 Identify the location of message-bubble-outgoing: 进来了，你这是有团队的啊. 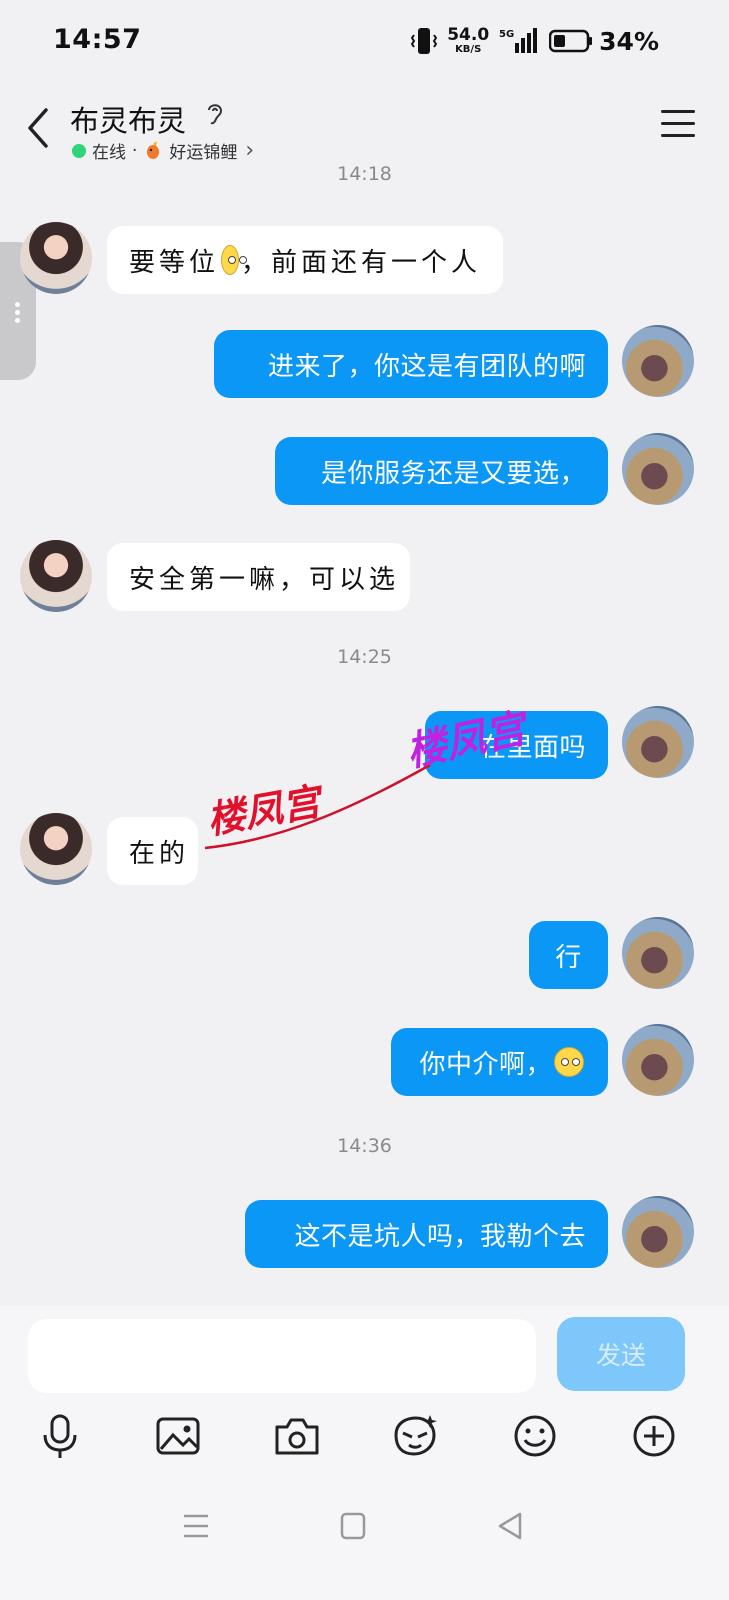
(411, 364).